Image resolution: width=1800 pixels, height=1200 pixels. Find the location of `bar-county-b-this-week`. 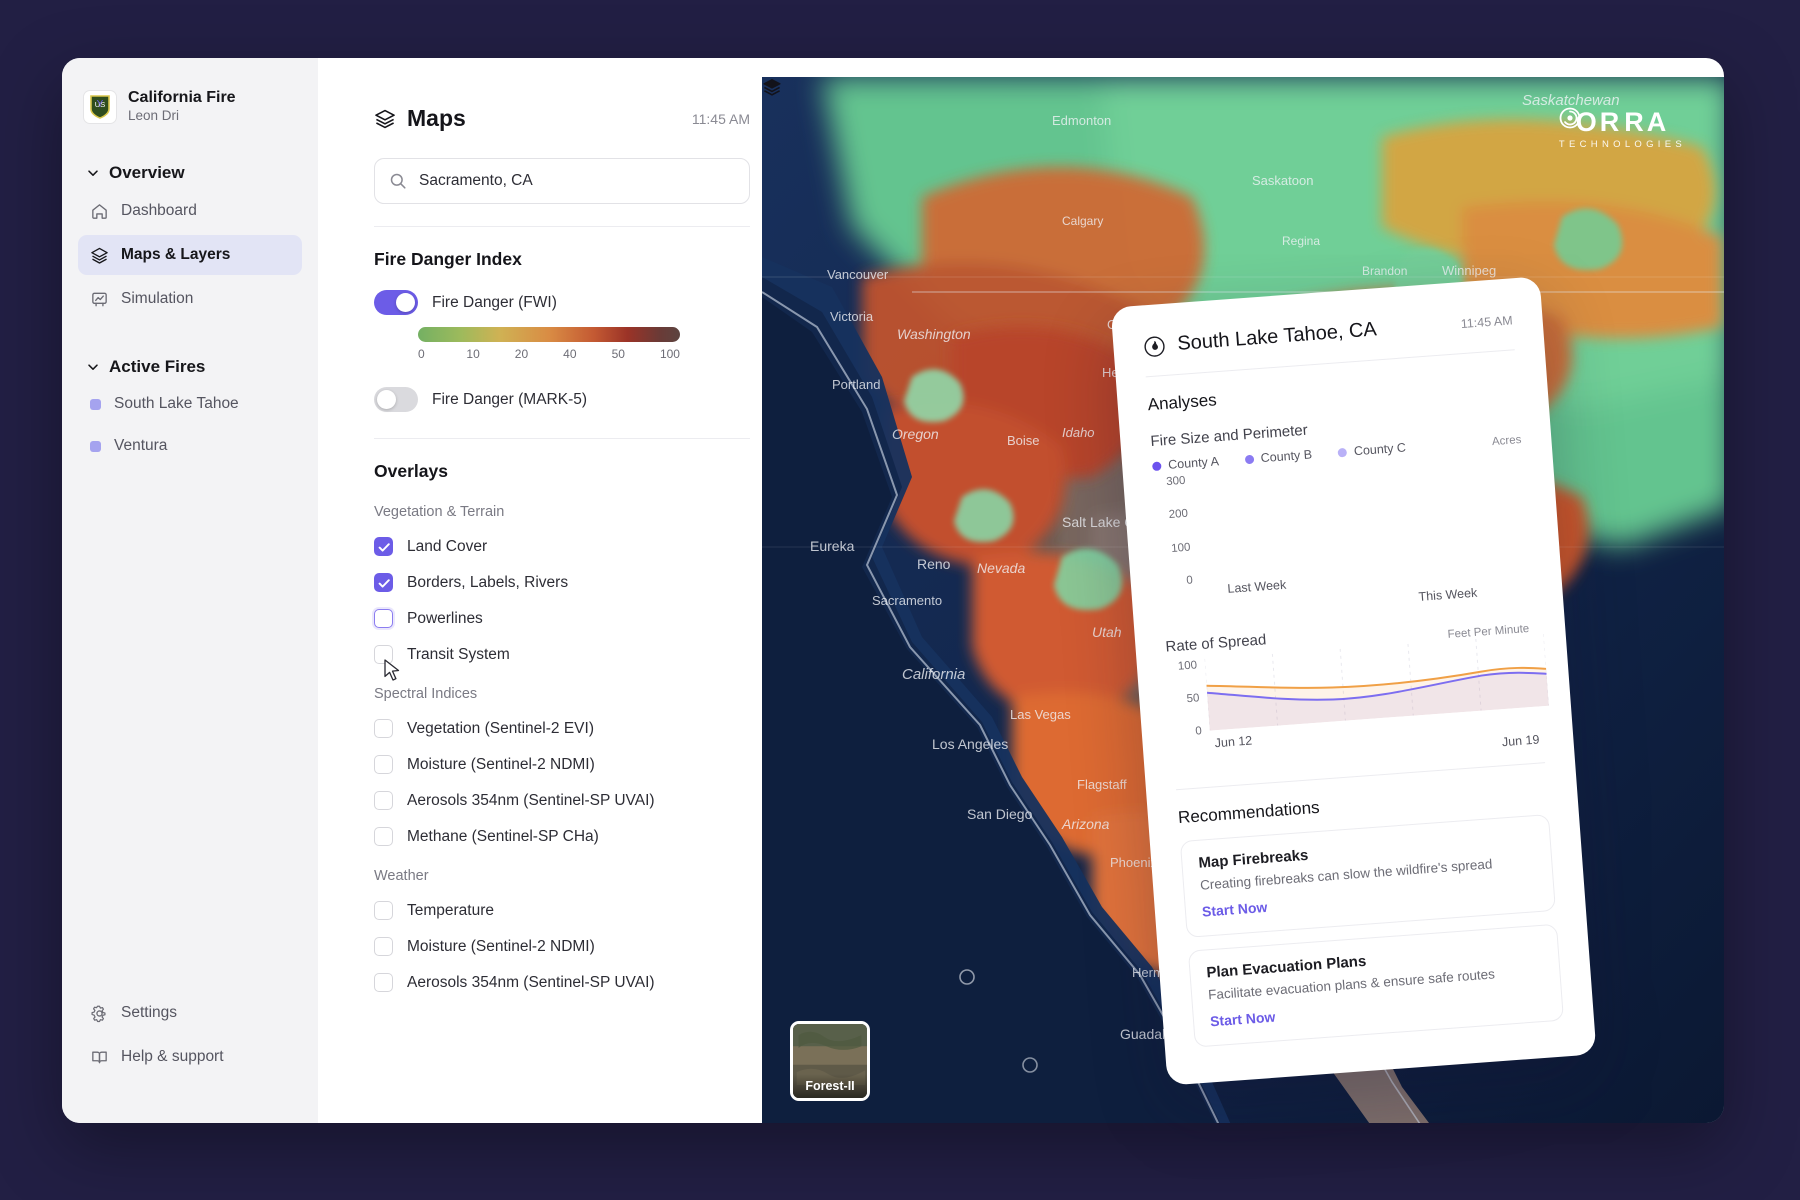

bar-county-b-this-week is located at coordinates (1409, 564).